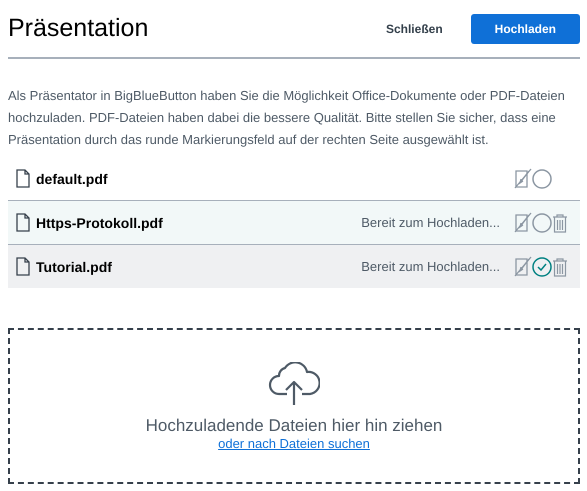 The height and width of the screenshot is (491, 587). I want to click on file-name: Https-Protokoll.pdf, so click(100, 222).